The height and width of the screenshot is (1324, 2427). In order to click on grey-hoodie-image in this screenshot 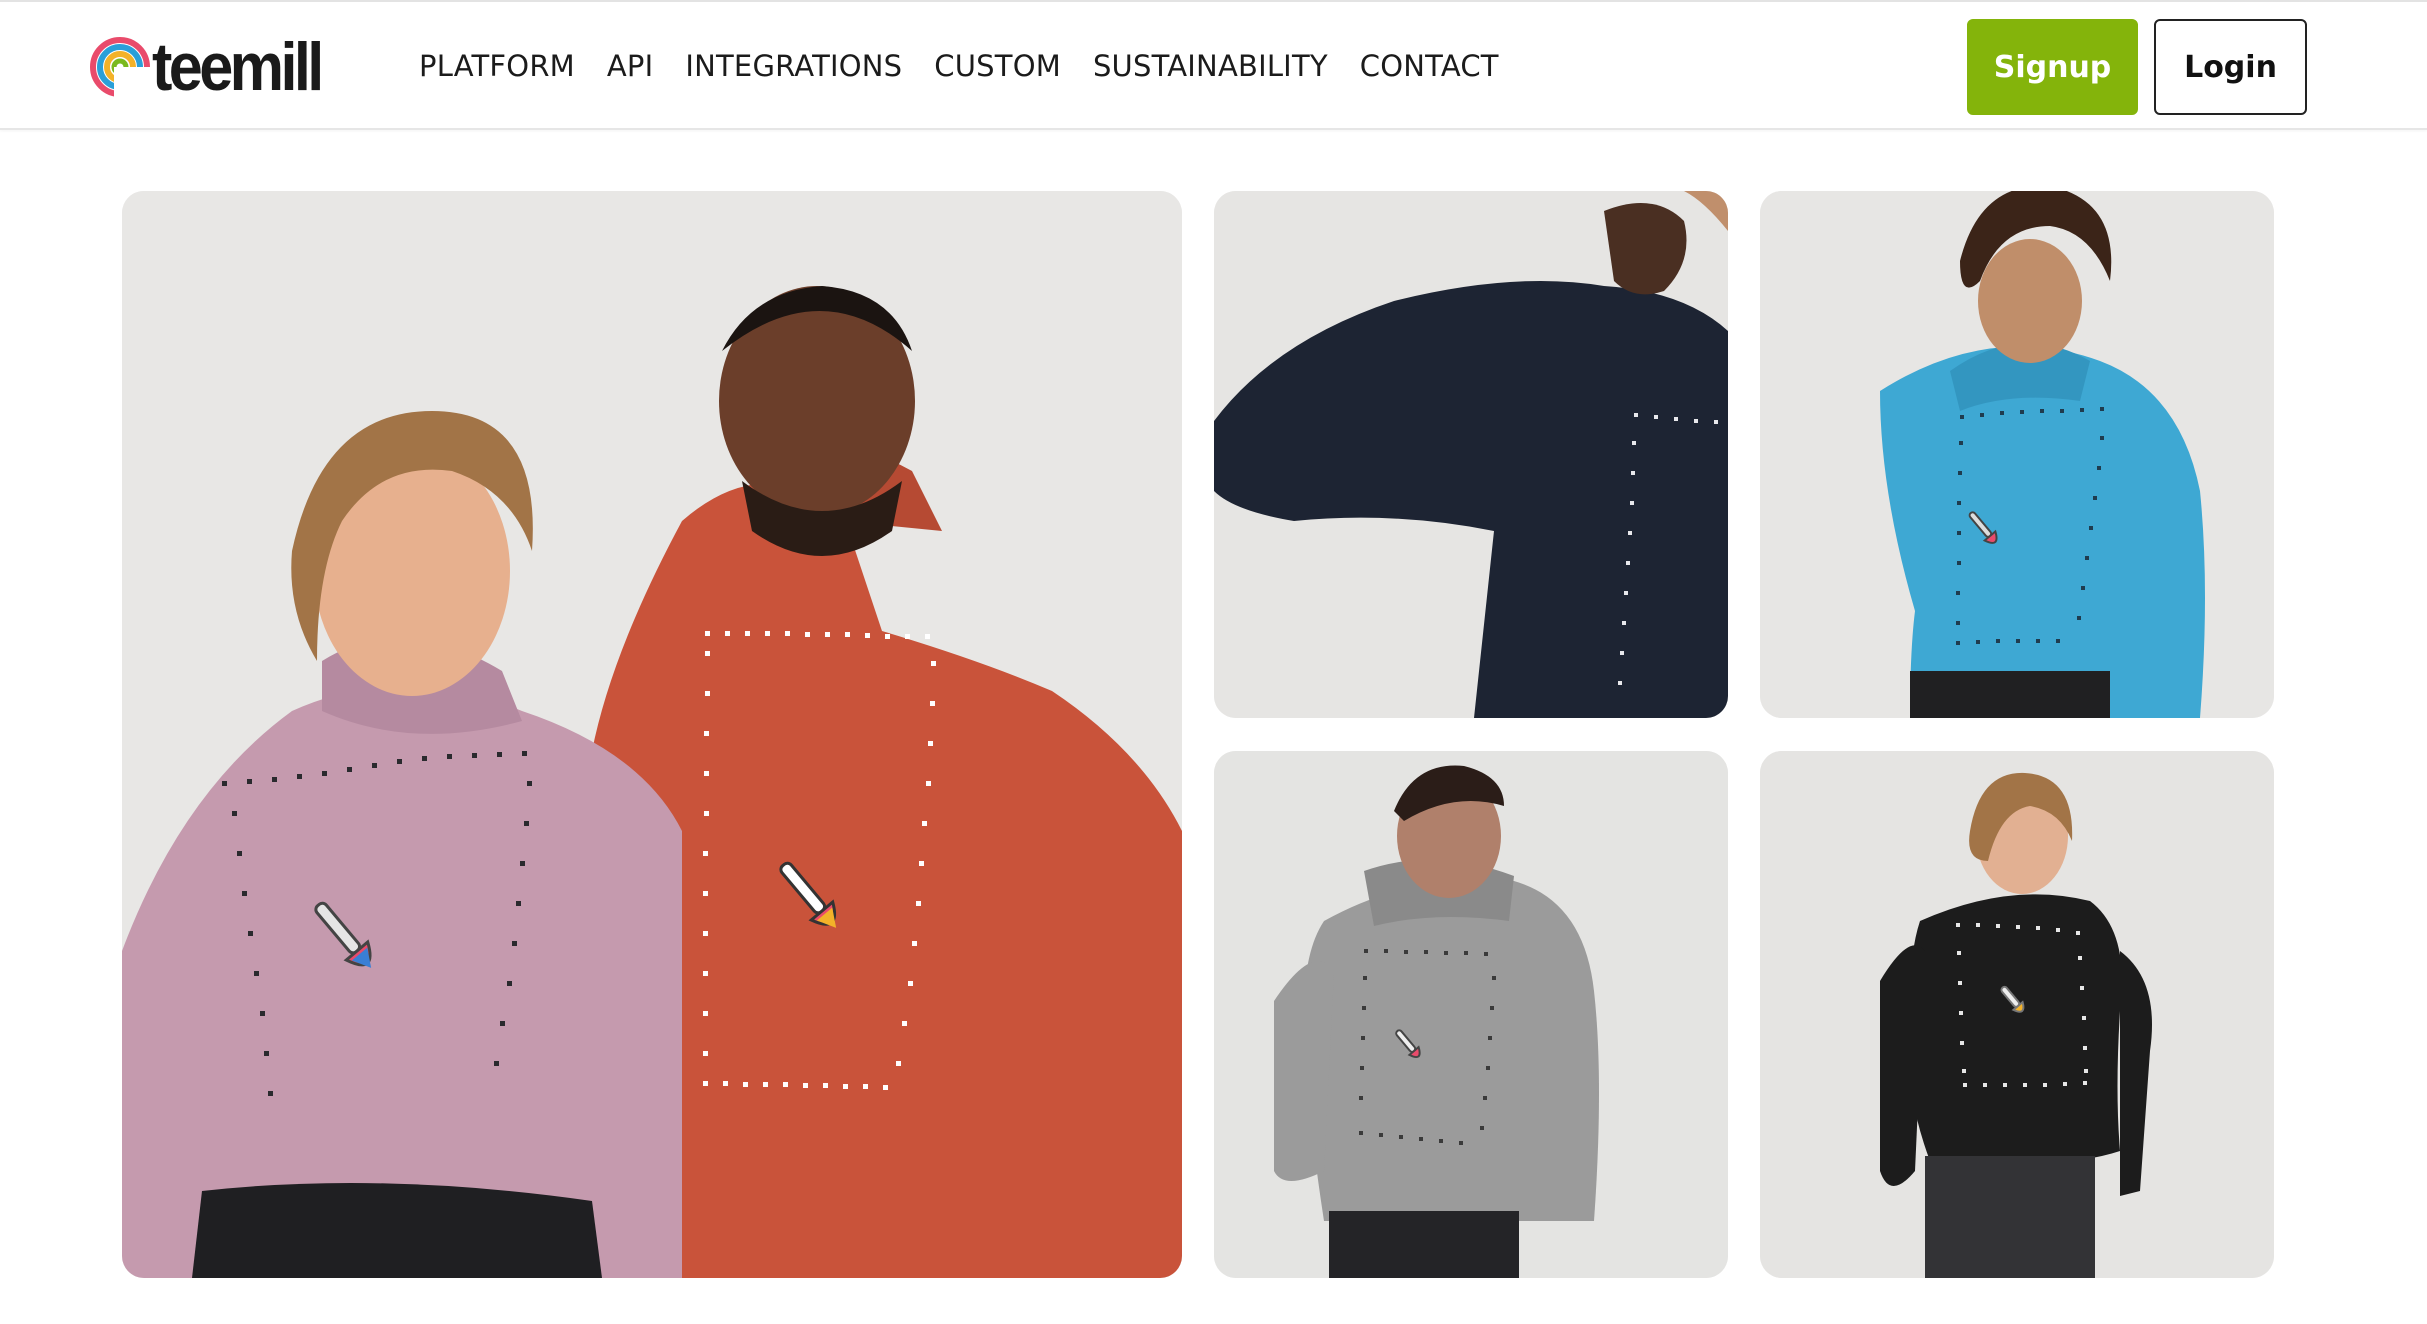, I will do `click(1471, 1014)`.